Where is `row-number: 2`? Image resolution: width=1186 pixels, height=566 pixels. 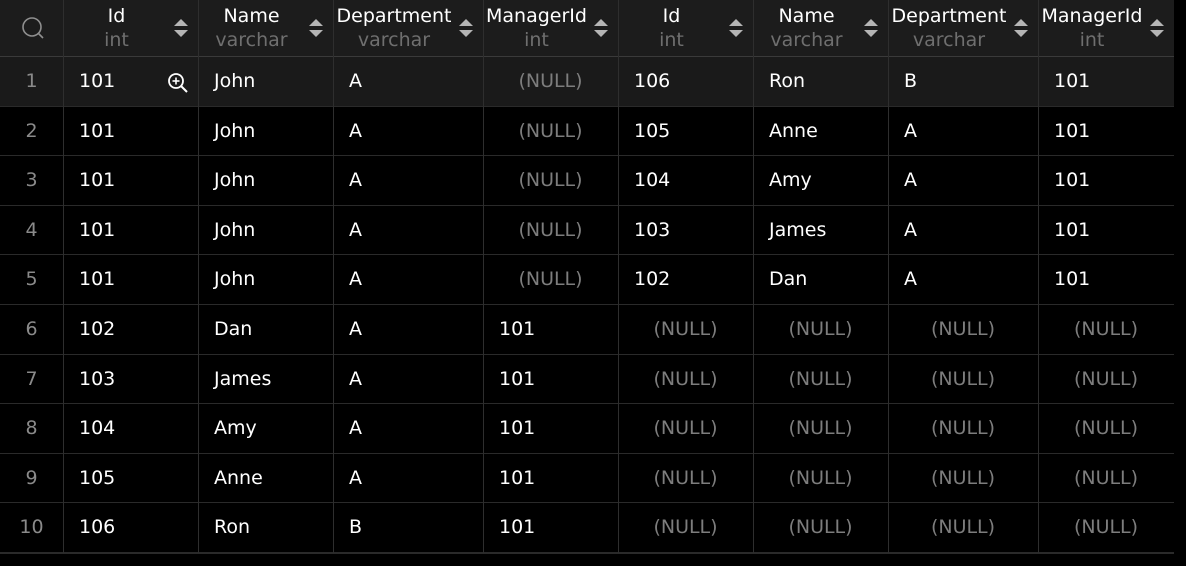
row-number: 2 is located at coordinates (31, 131).